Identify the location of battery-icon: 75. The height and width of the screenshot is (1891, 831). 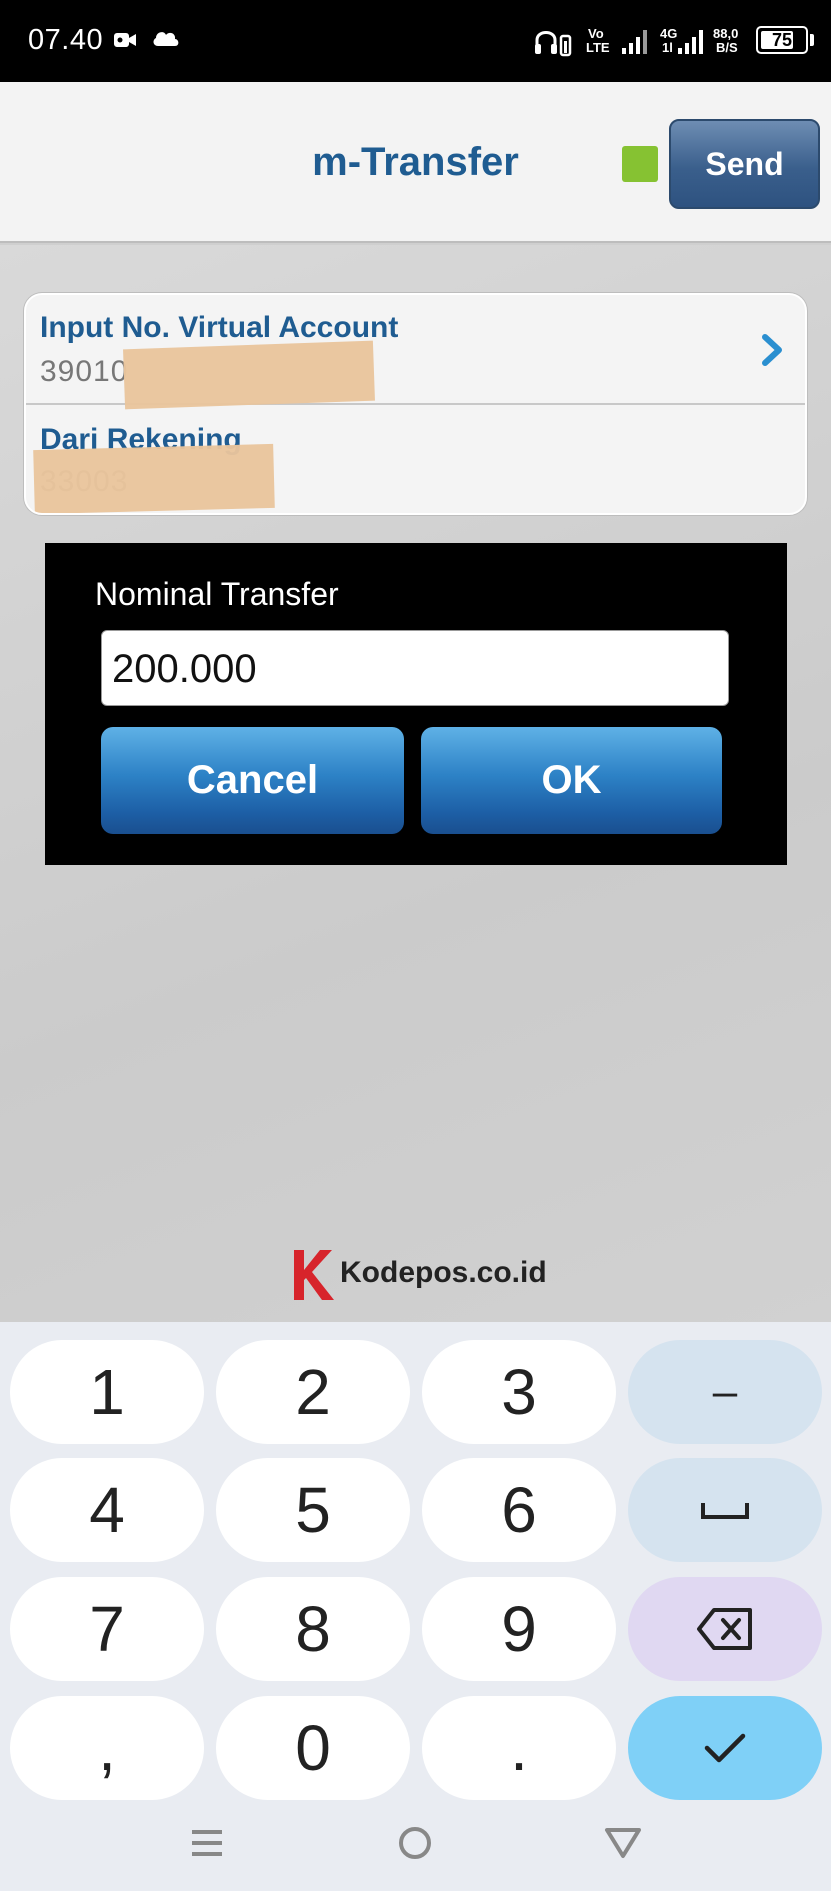
(782, 40).